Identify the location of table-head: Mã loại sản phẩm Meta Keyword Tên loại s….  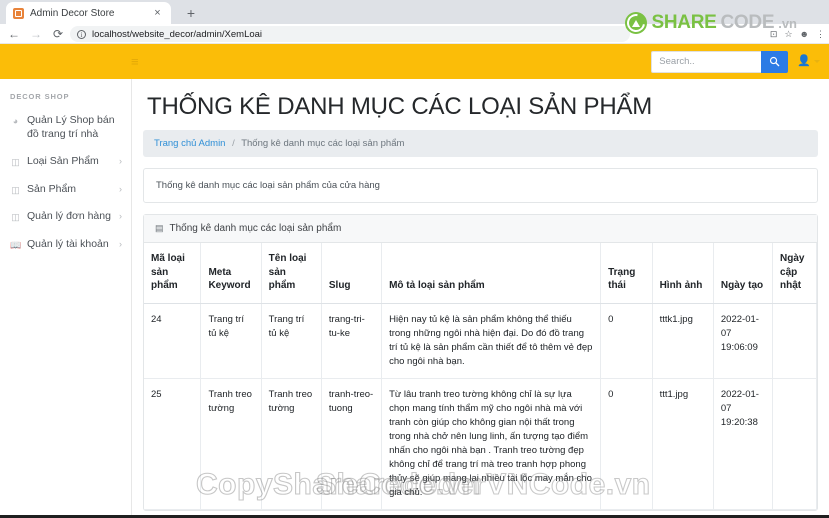
(480, 273).